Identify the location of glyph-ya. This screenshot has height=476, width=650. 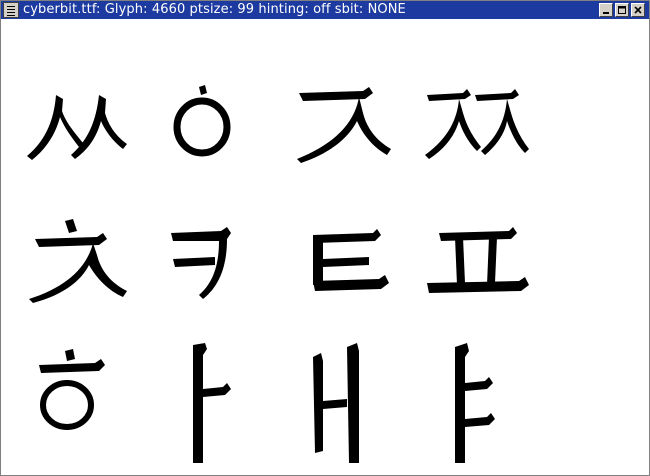
(479, 403).